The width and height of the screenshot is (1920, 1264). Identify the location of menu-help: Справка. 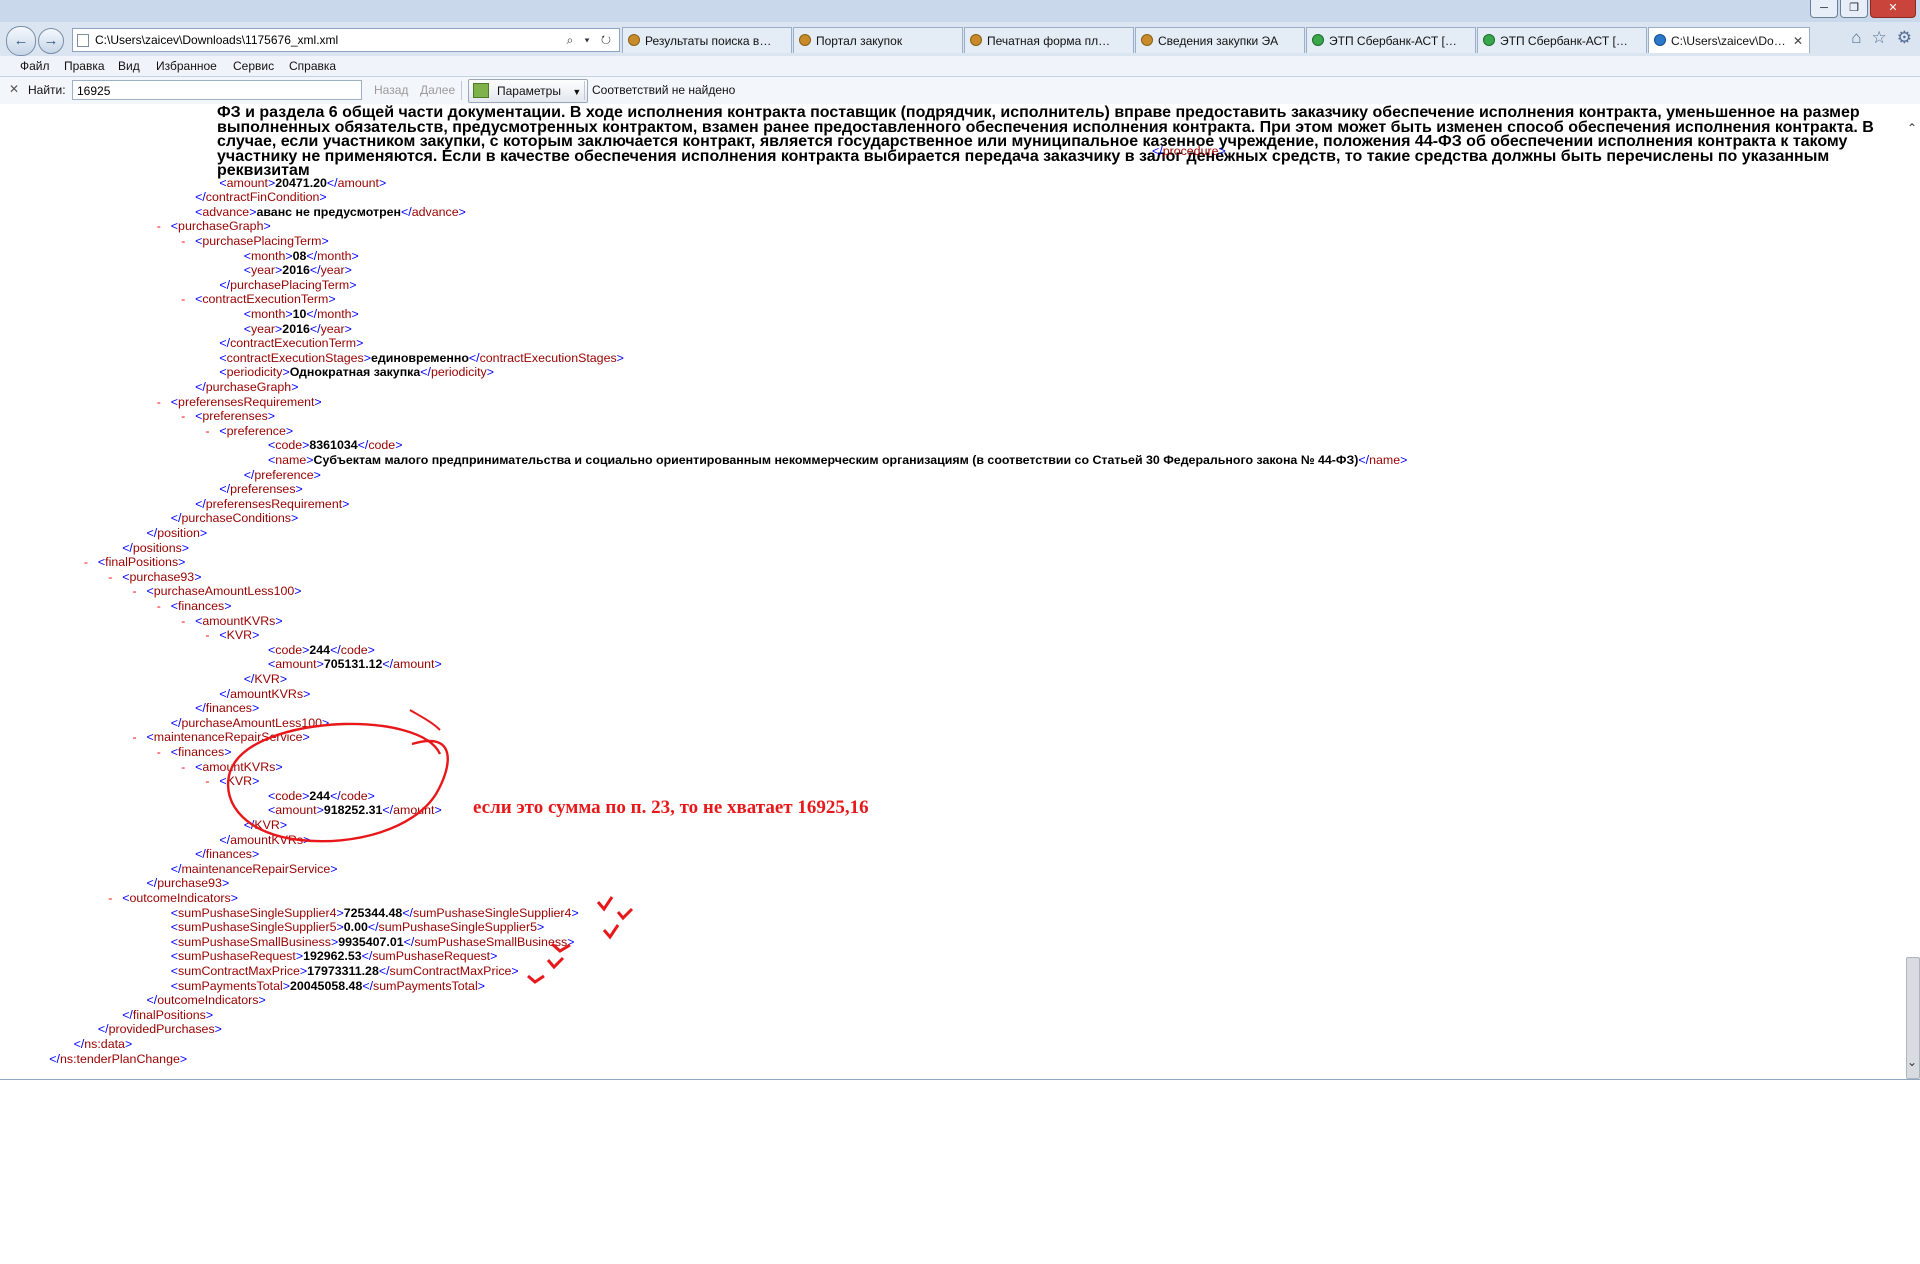
(312, 66).